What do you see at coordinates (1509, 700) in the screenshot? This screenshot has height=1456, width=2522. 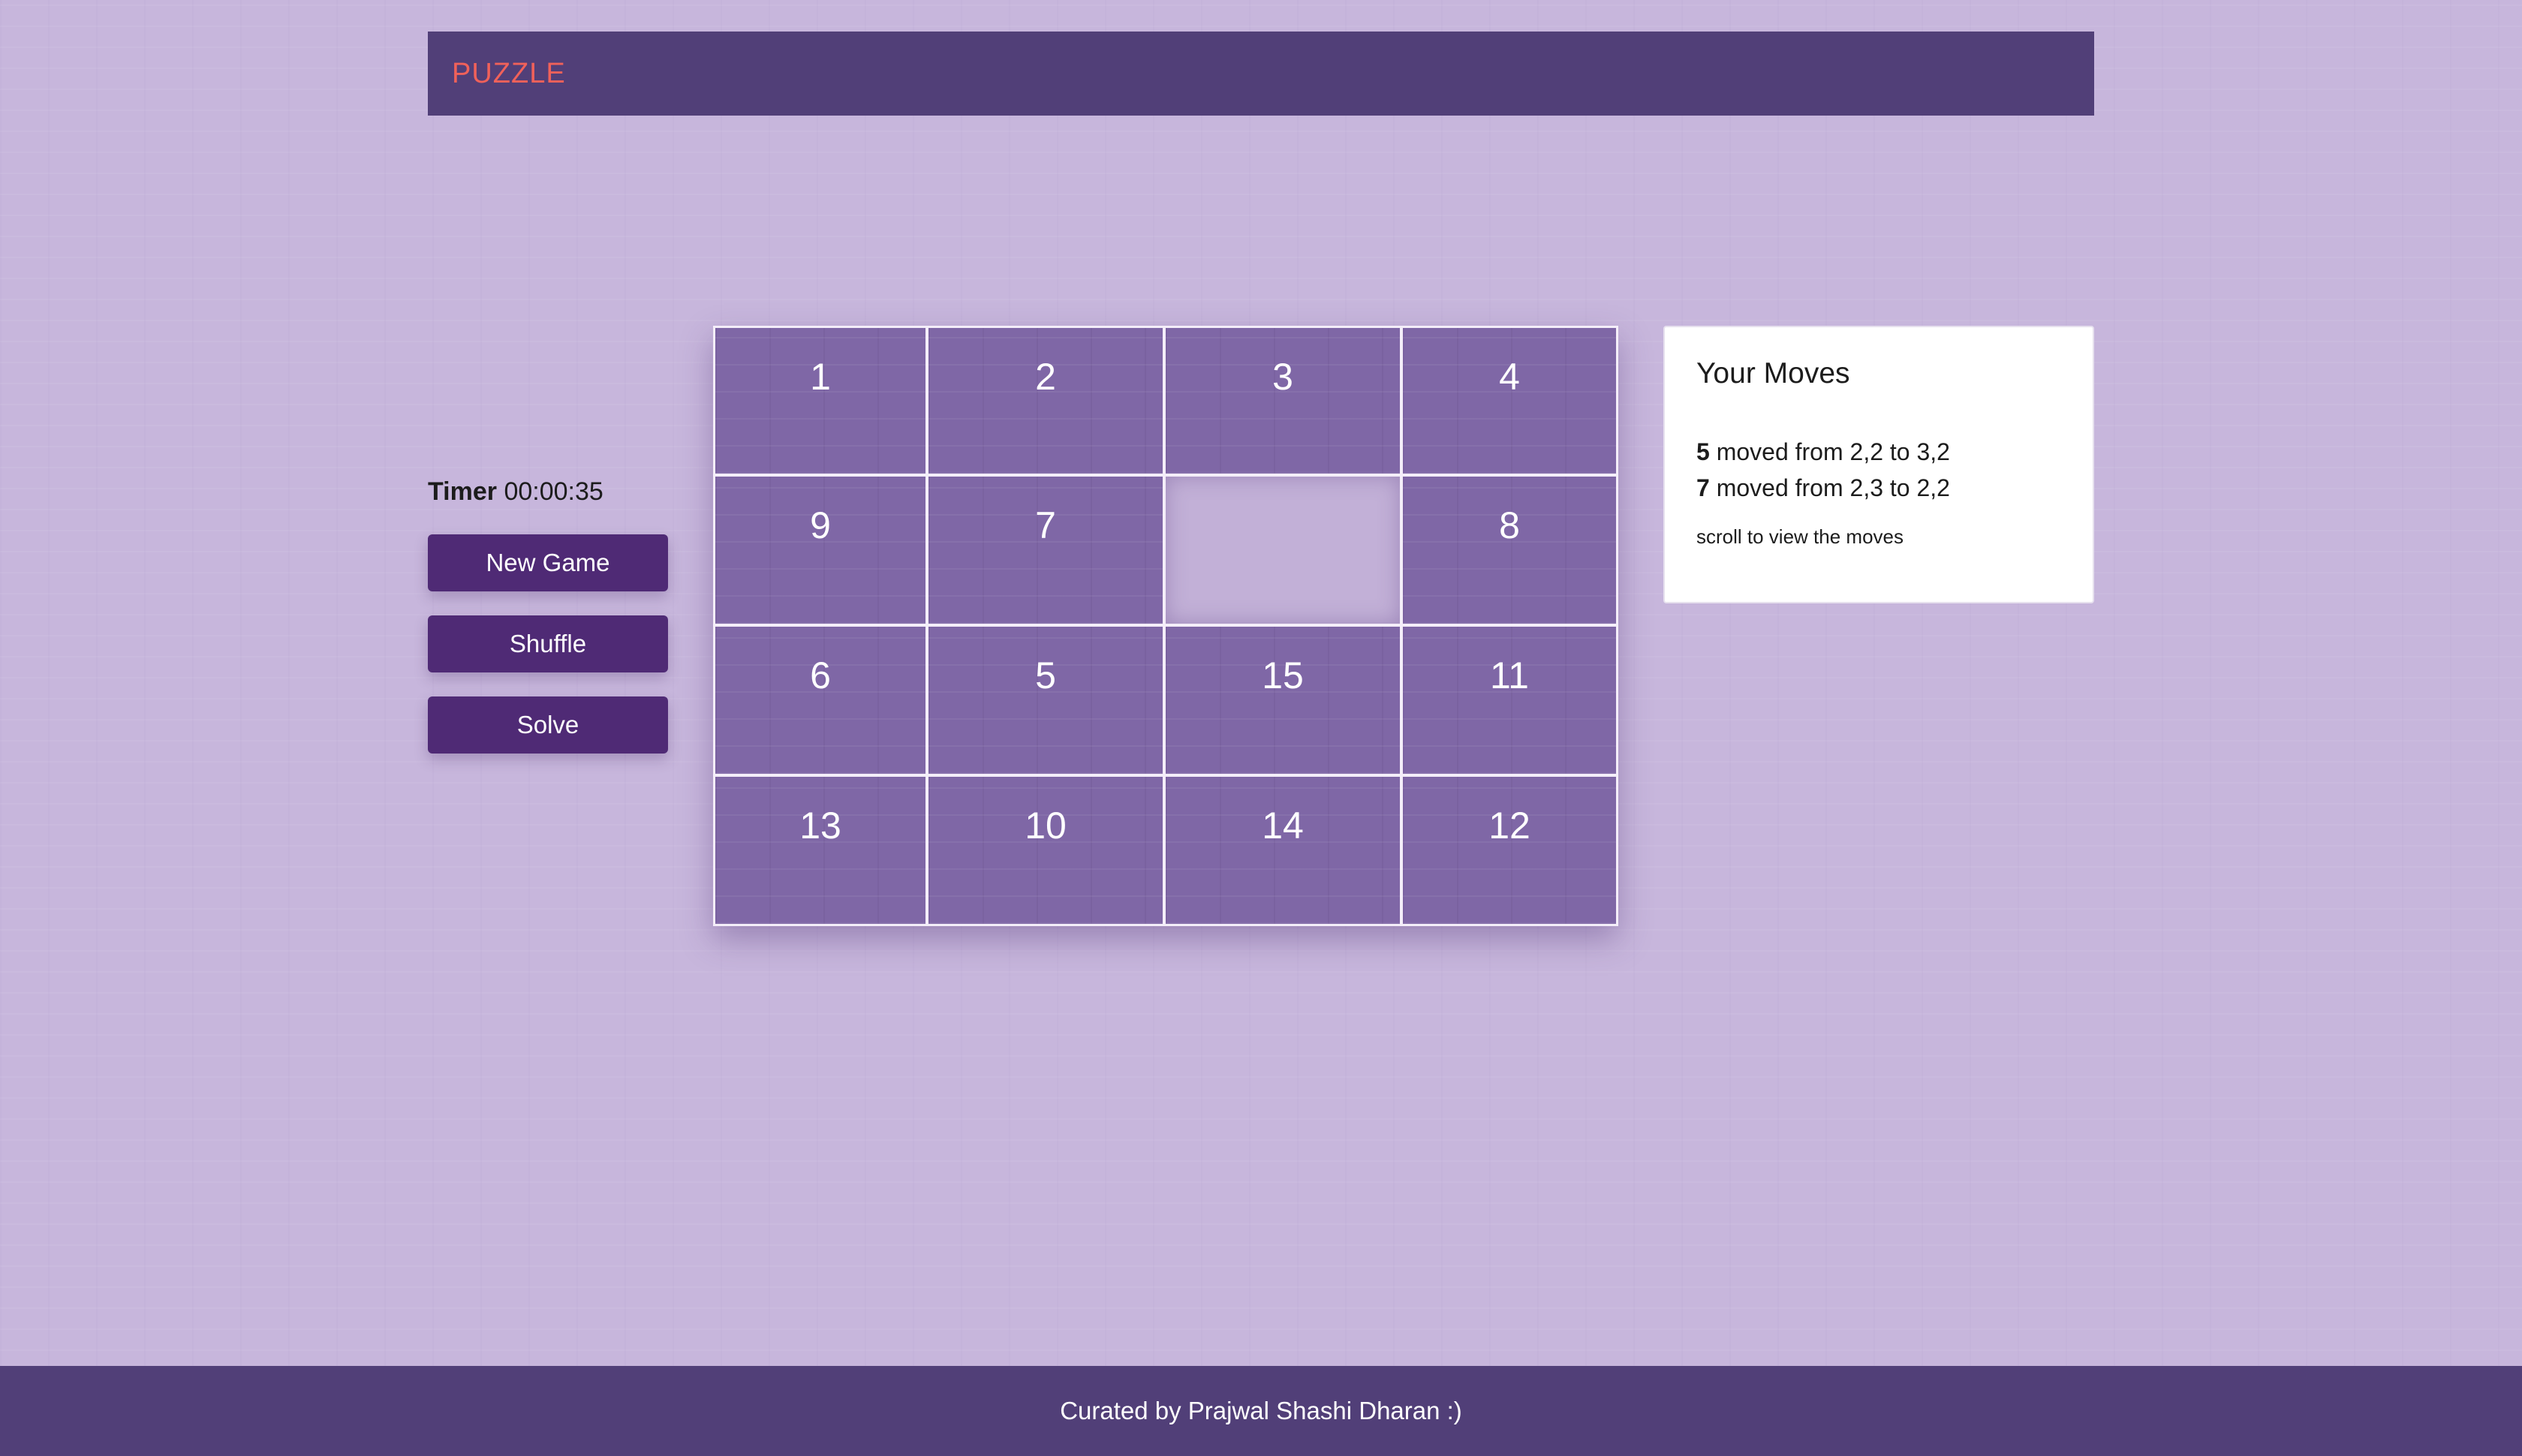 I see `puzzle-tile: 11` at bounding box center [1509, 700].